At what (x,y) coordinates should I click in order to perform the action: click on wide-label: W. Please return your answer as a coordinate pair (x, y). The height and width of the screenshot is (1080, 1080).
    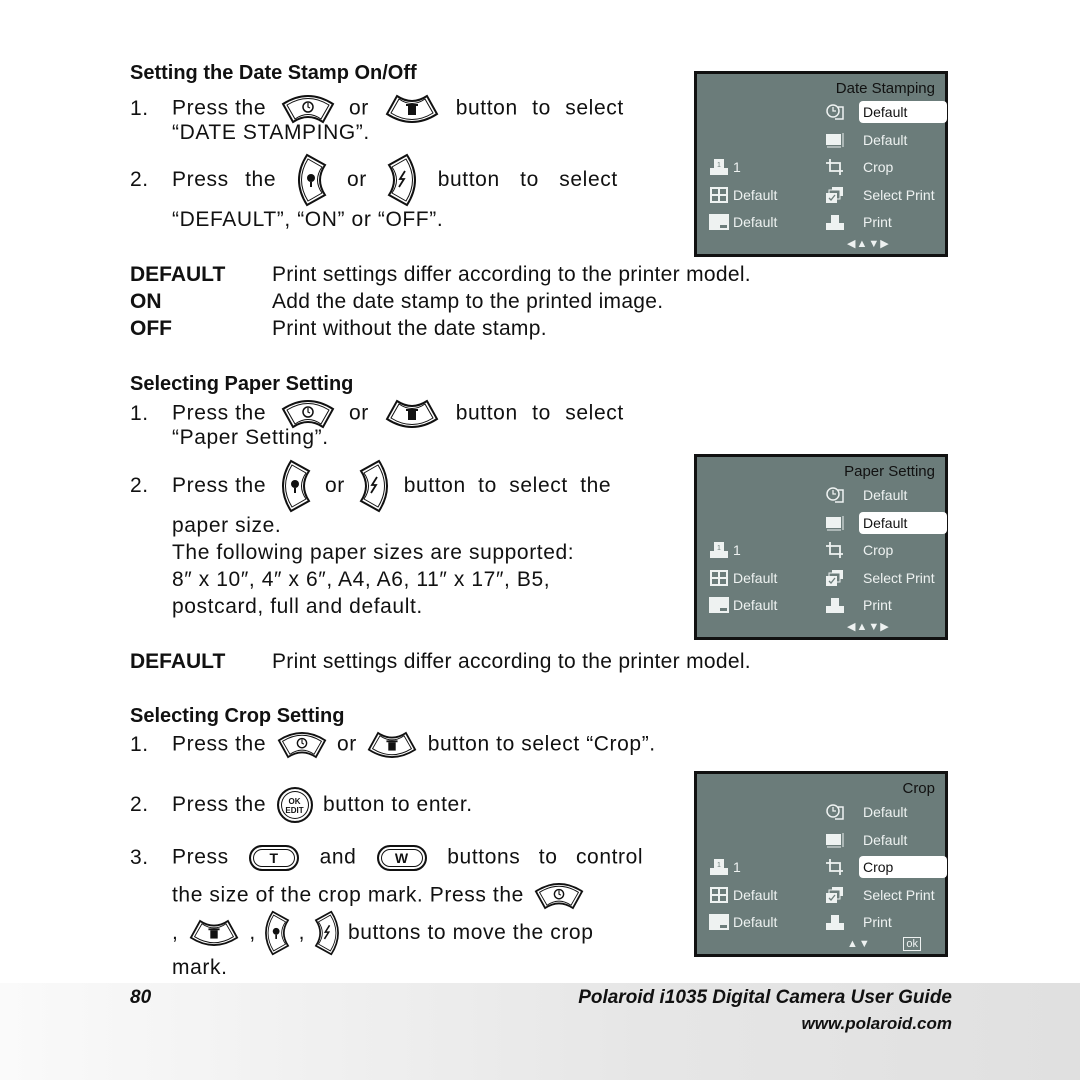
    Looking at the image, I should click on (401, 858).